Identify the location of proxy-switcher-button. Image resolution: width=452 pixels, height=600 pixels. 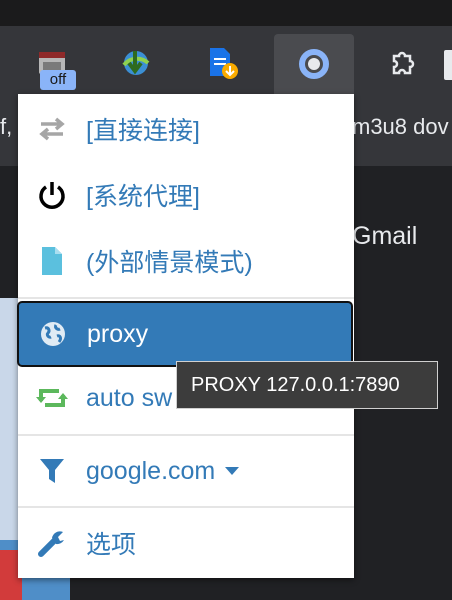
(314, 64).